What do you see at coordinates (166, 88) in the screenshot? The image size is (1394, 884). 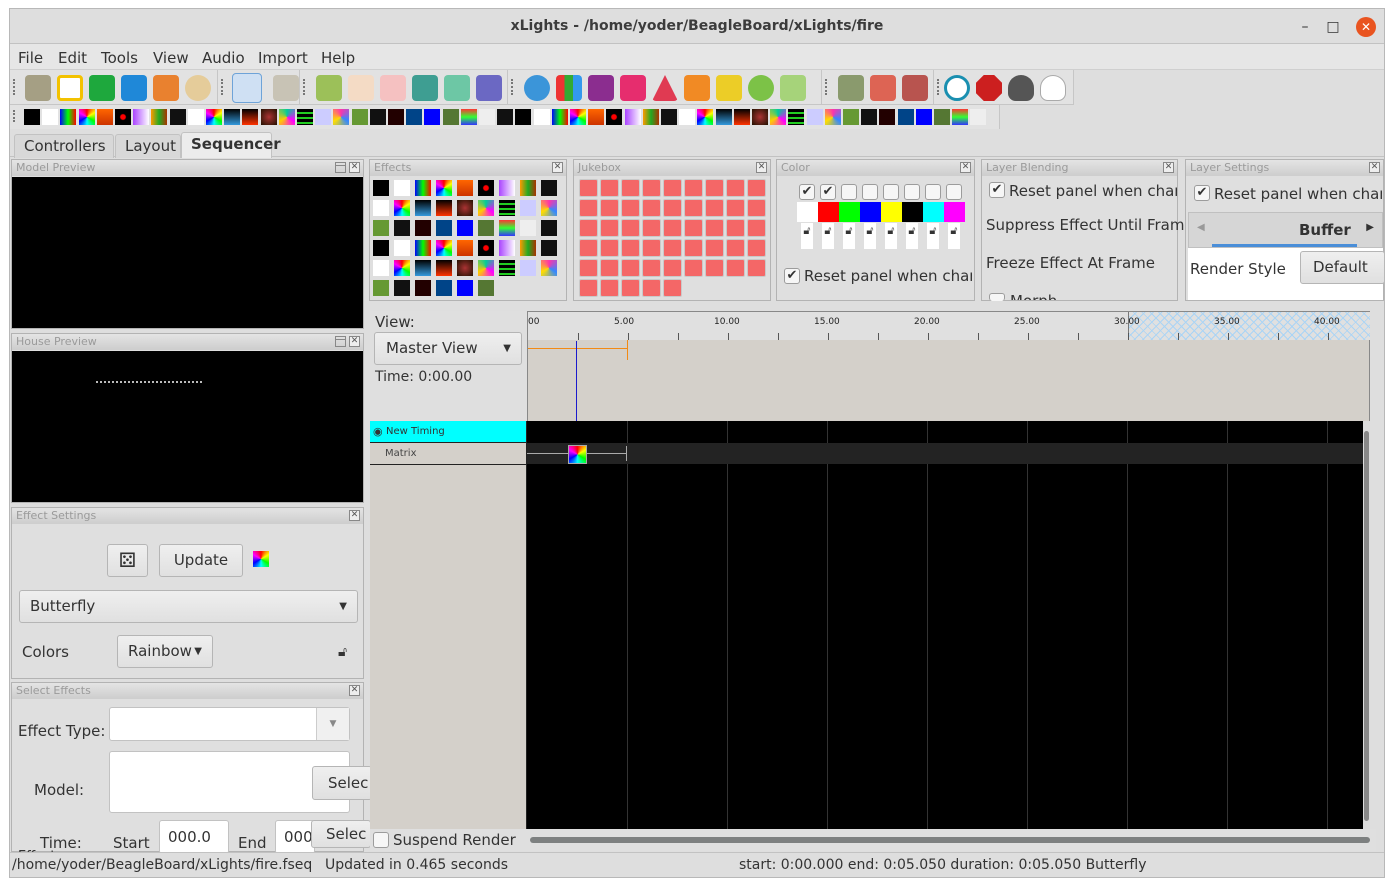 I see `save-as-icon` at bounding box center [166, 88].